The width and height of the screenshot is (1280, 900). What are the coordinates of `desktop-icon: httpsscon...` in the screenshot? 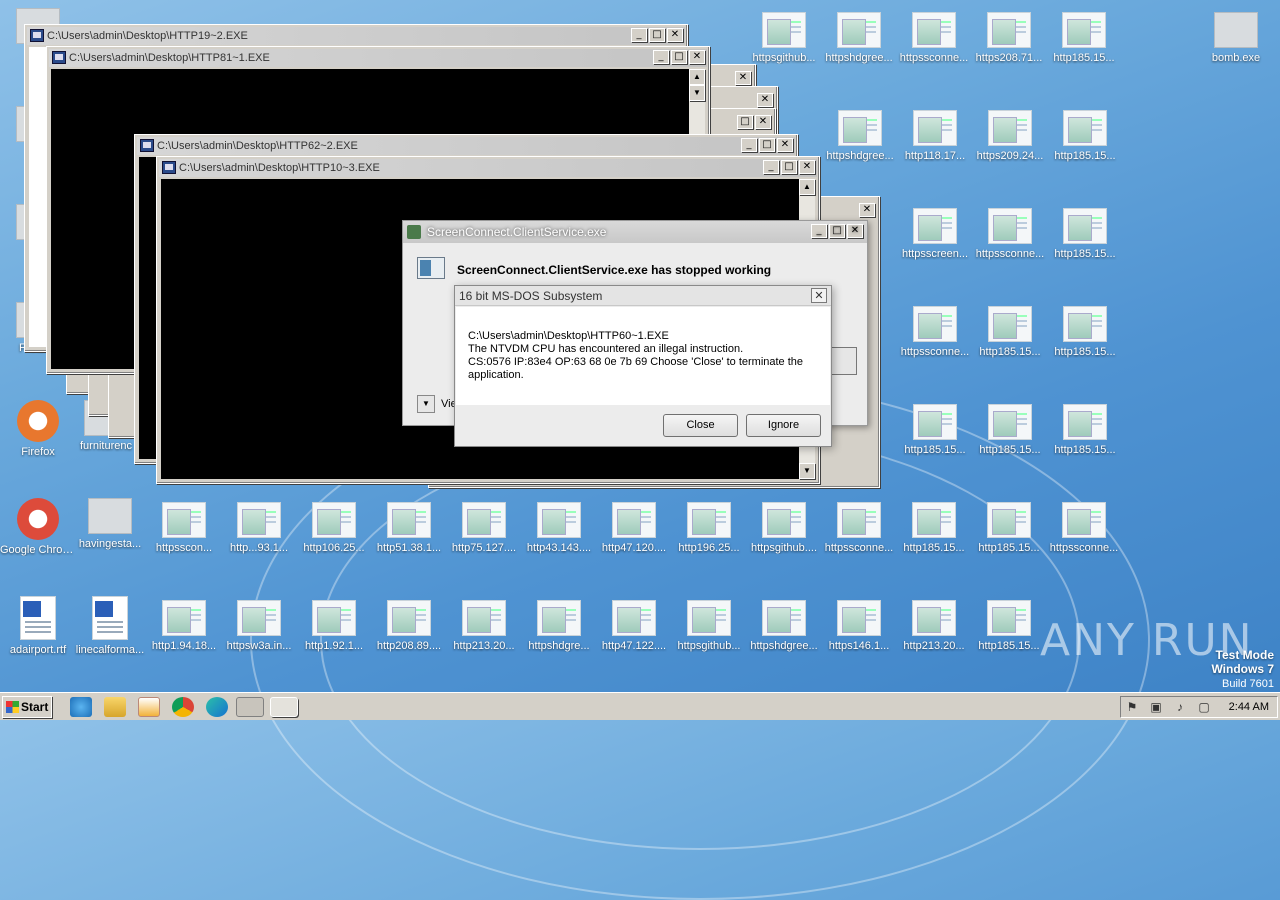 It's located at (184, 528).